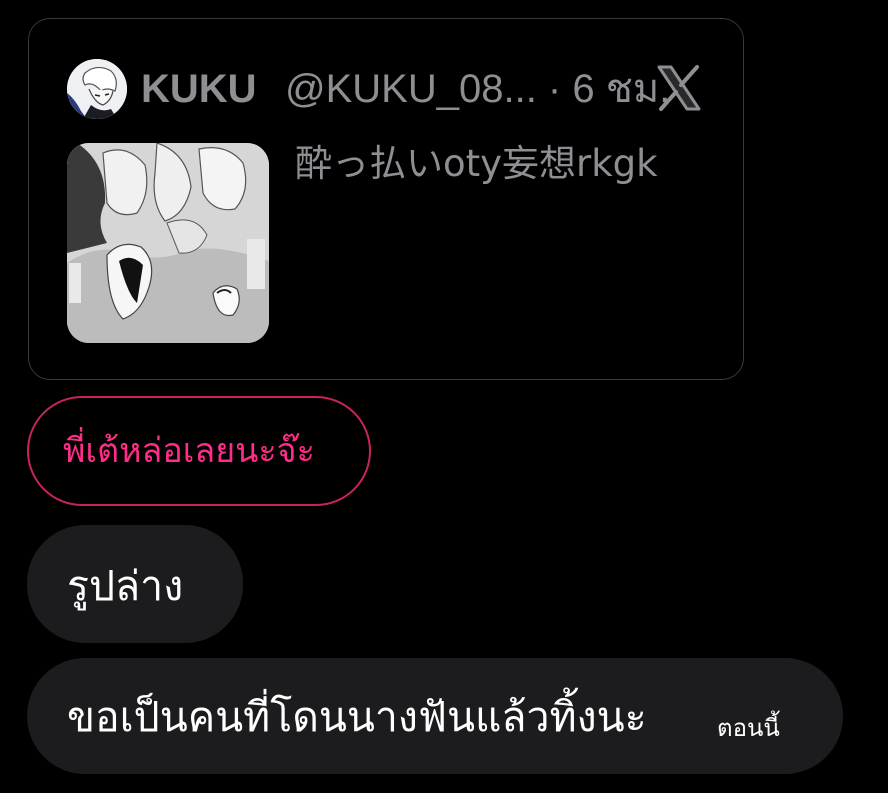  Describe the element at coordinates (357, 717) in the screenshot. I see `message-text: ขอเป็นคนที่โดนนางฟันแล้วทิ้งนะ` at that location.